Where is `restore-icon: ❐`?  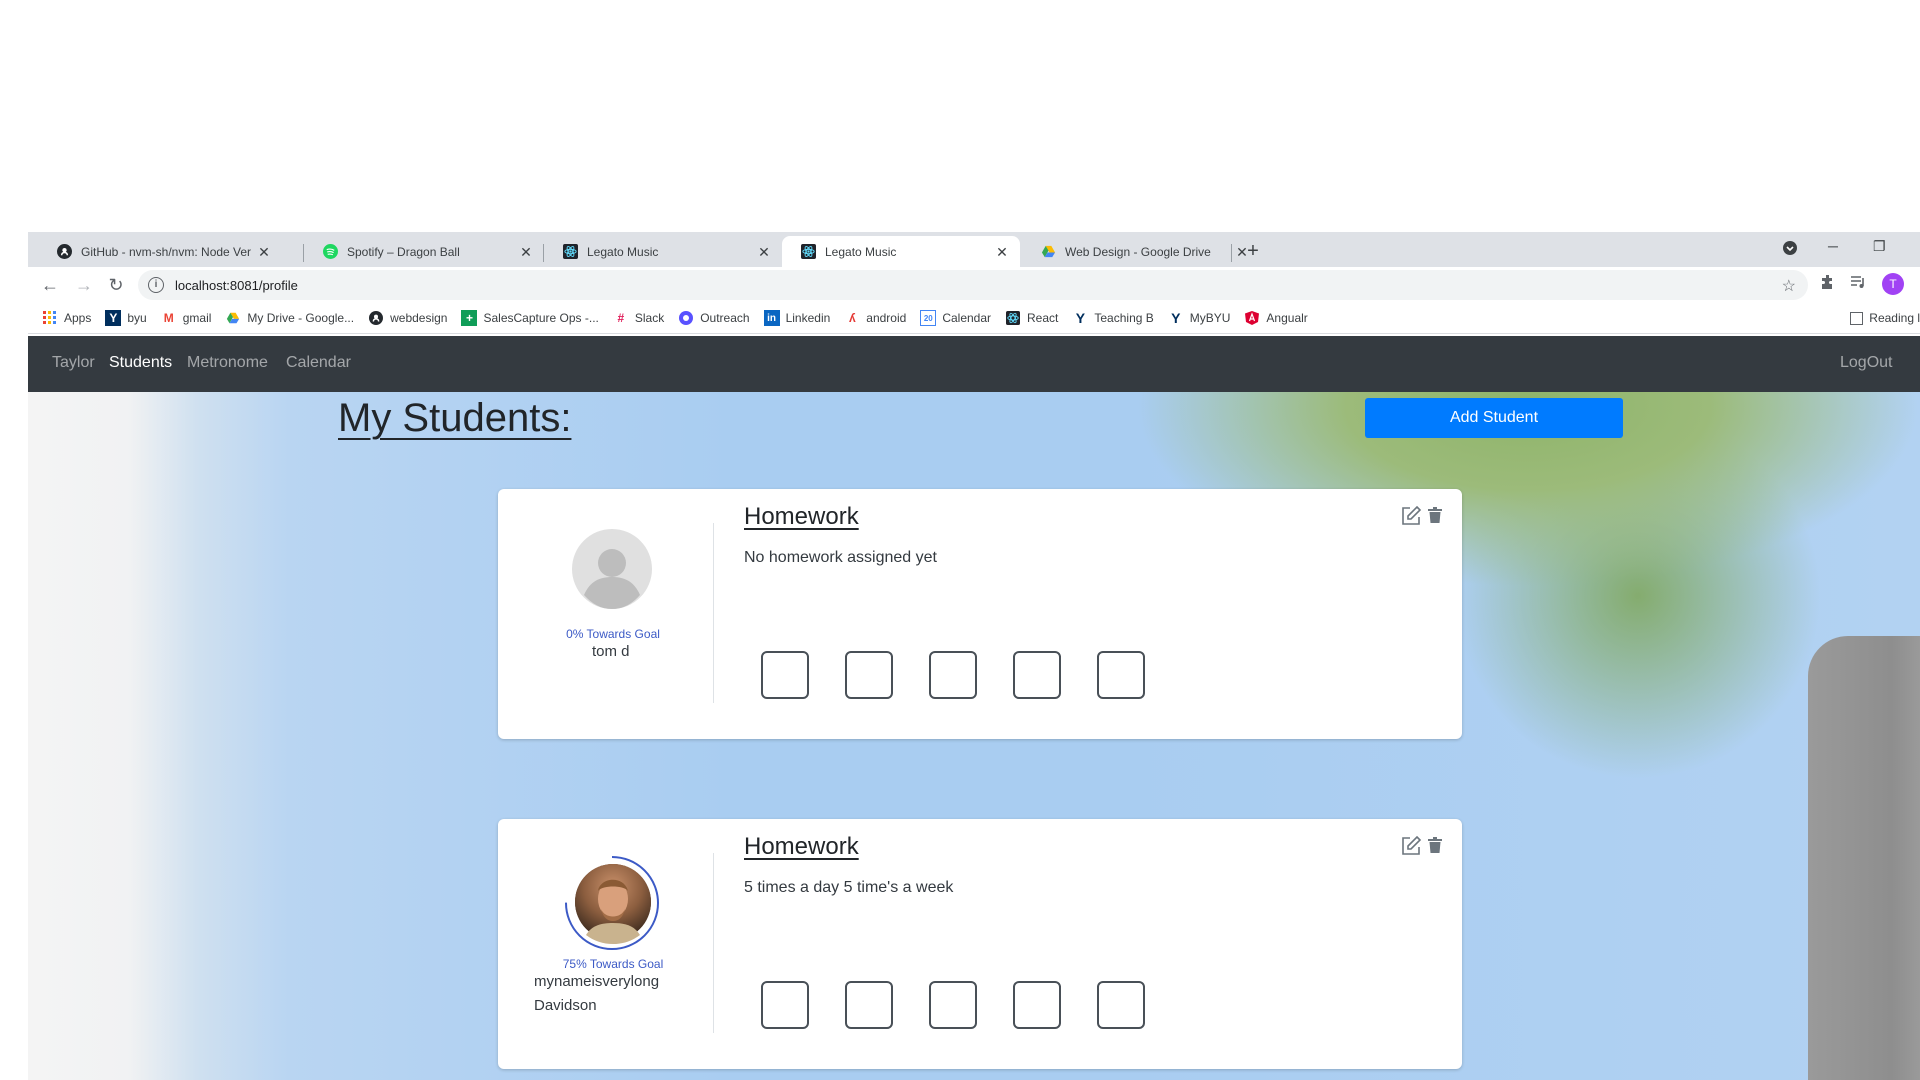 restore-icon: ❐ is located at coordinates (1879, 246).